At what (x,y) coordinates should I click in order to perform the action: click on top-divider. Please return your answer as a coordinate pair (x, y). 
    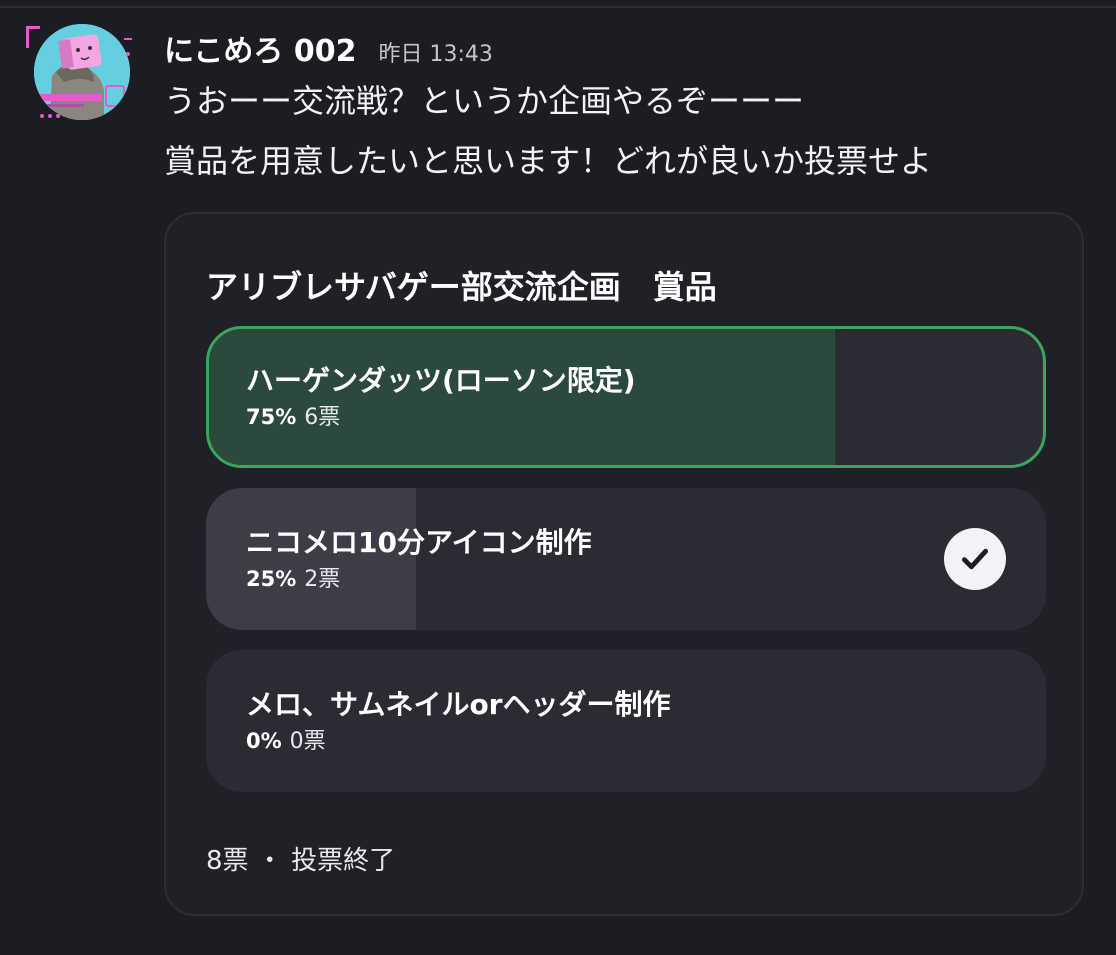
    Looking at the image, I should click on (558, 4).